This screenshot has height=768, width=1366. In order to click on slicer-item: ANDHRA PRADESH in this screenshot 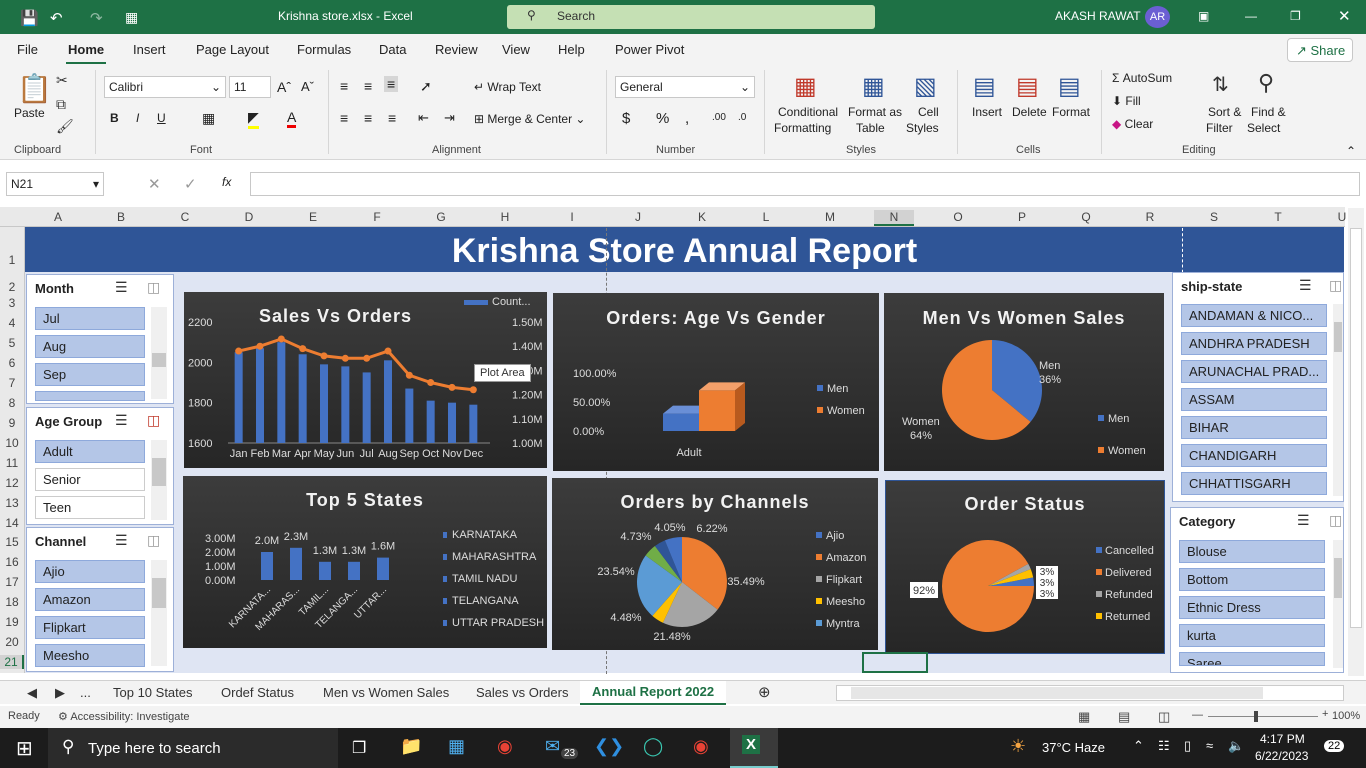, I will do `click(1254, 343)`.